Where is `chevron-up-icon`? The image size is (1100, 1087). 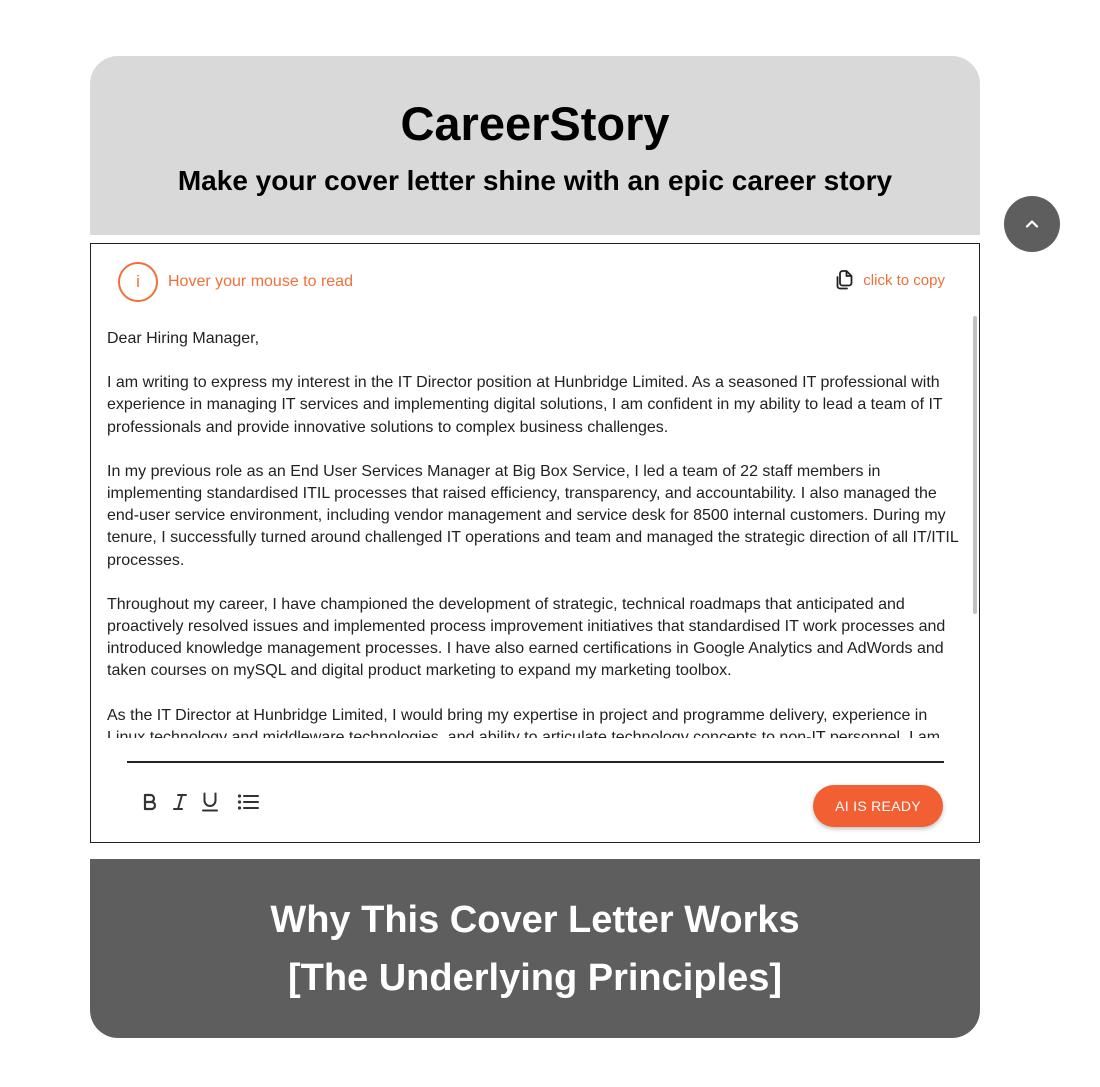 chevron-up-icon is located at coordinates (1032, 224).